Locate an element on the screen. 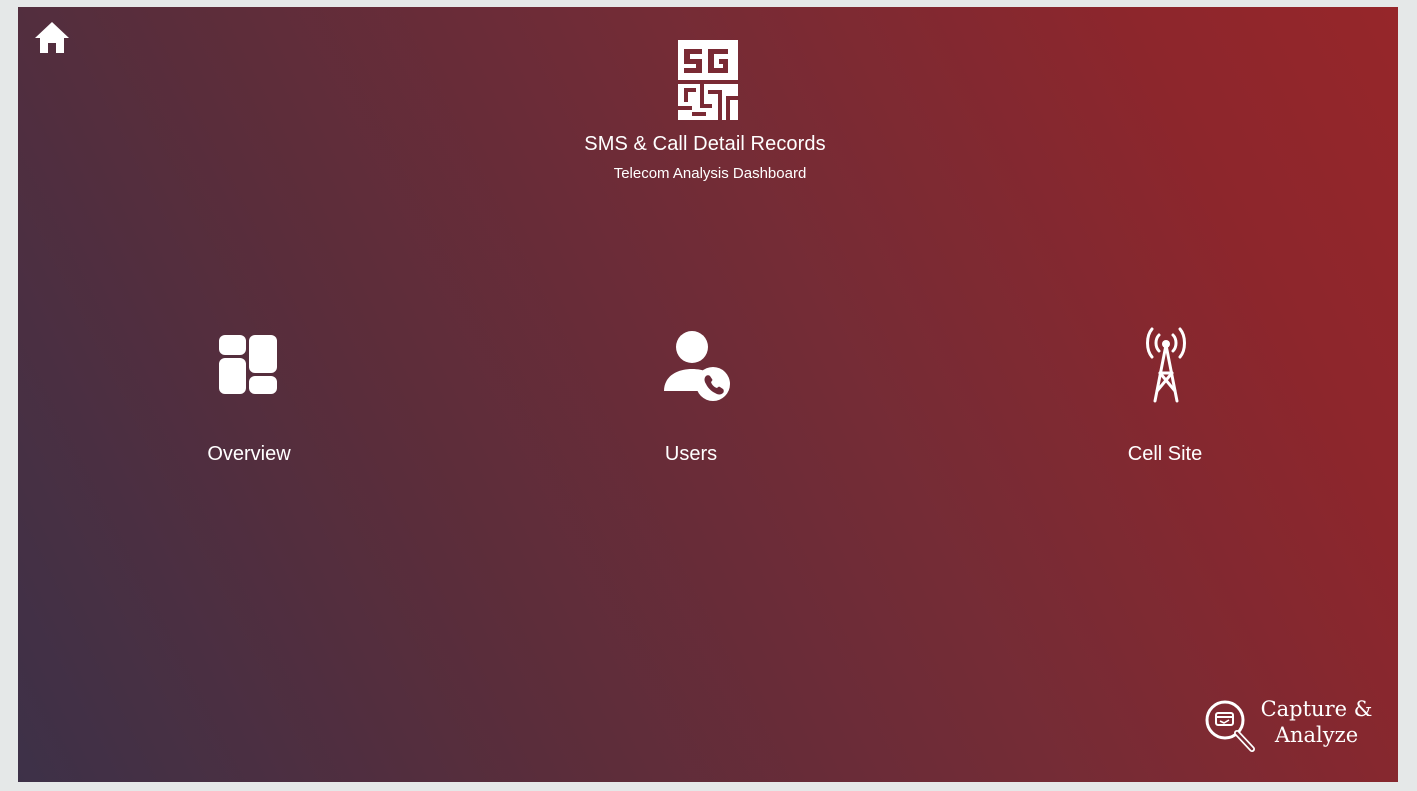 This screenshot has height=791, width=1417. home-icon is located at coordinates (52, 37).